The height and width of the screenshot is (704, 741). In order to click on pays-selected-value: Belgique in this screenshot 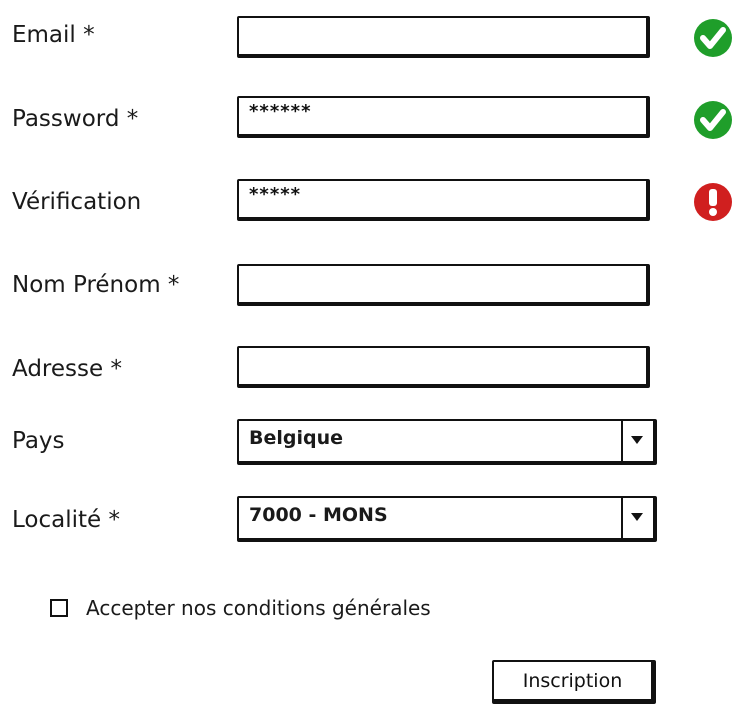, I will do `click(296, 438)`.